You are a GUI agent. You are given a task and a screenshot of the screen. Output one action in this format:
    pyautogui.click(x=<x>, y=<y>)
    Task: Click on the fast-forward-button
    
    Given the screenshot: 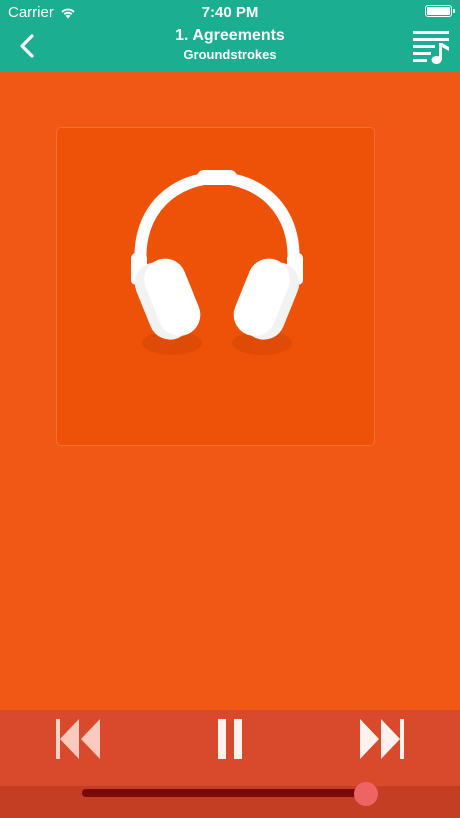 What is the action you would take?
    pyautogui.click(x=381, y=739)
    